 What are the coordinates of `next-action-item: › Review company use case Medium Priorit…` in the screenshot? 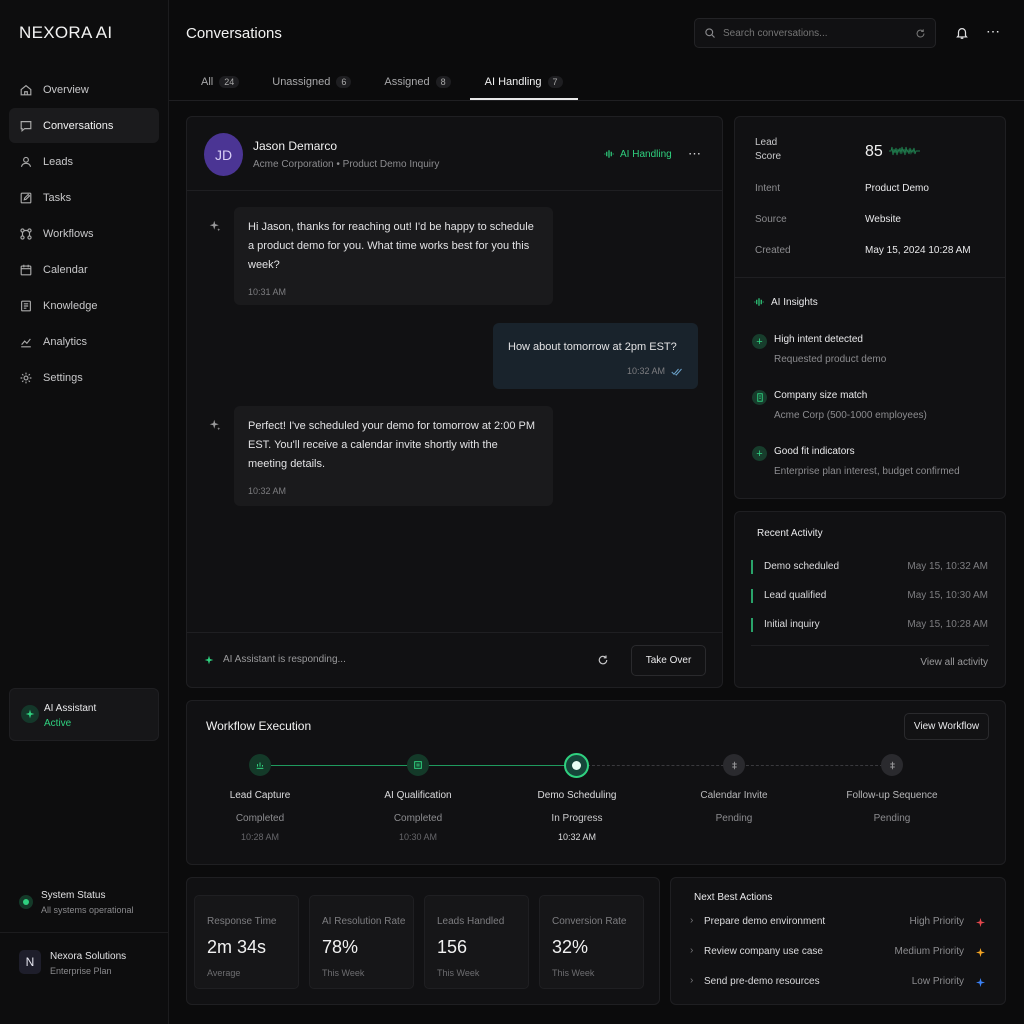 It's located at (840, 952).